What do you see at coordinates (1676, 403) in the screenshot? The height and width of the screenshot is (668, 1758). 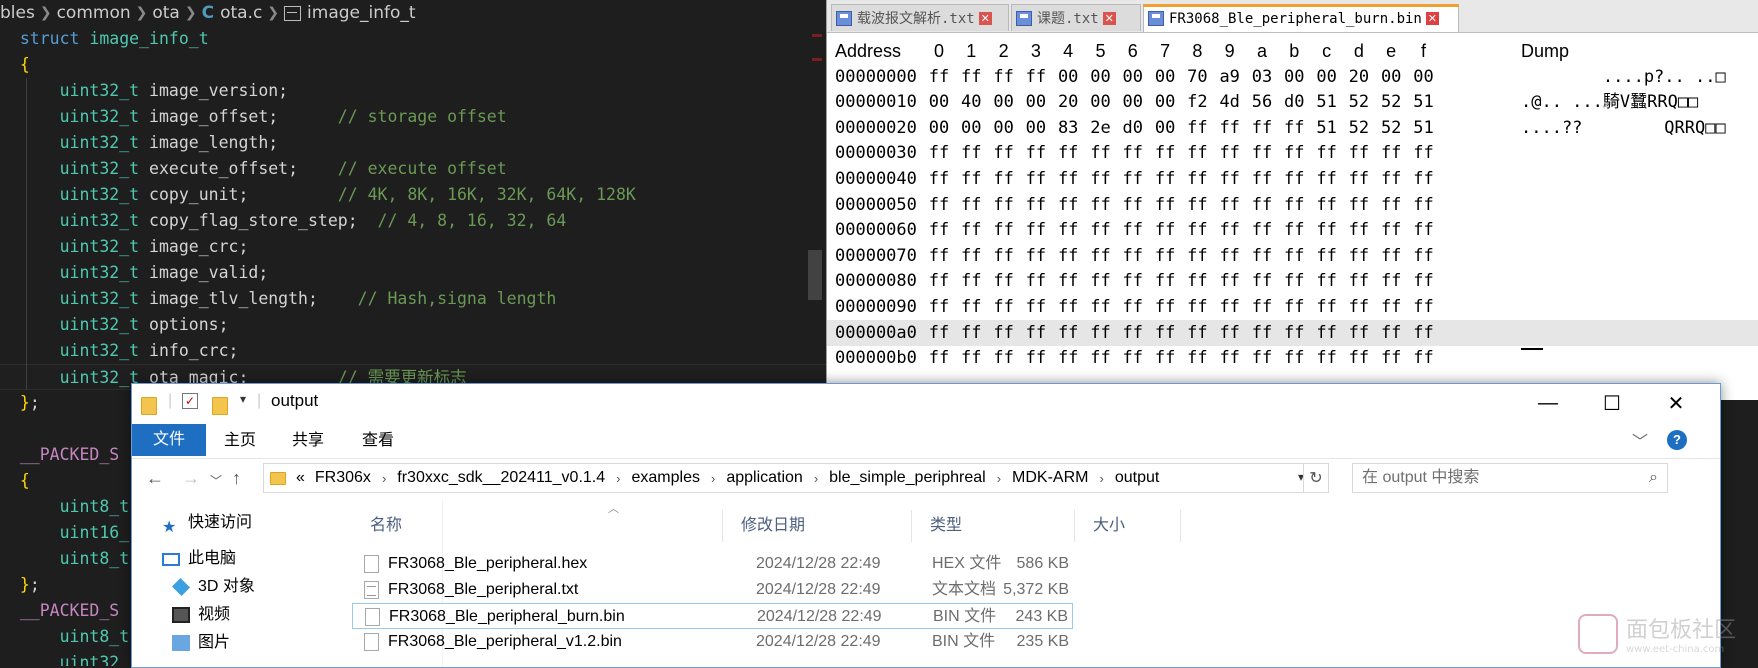 I see `close-button: ✕` at bounding box center [1676, 403].